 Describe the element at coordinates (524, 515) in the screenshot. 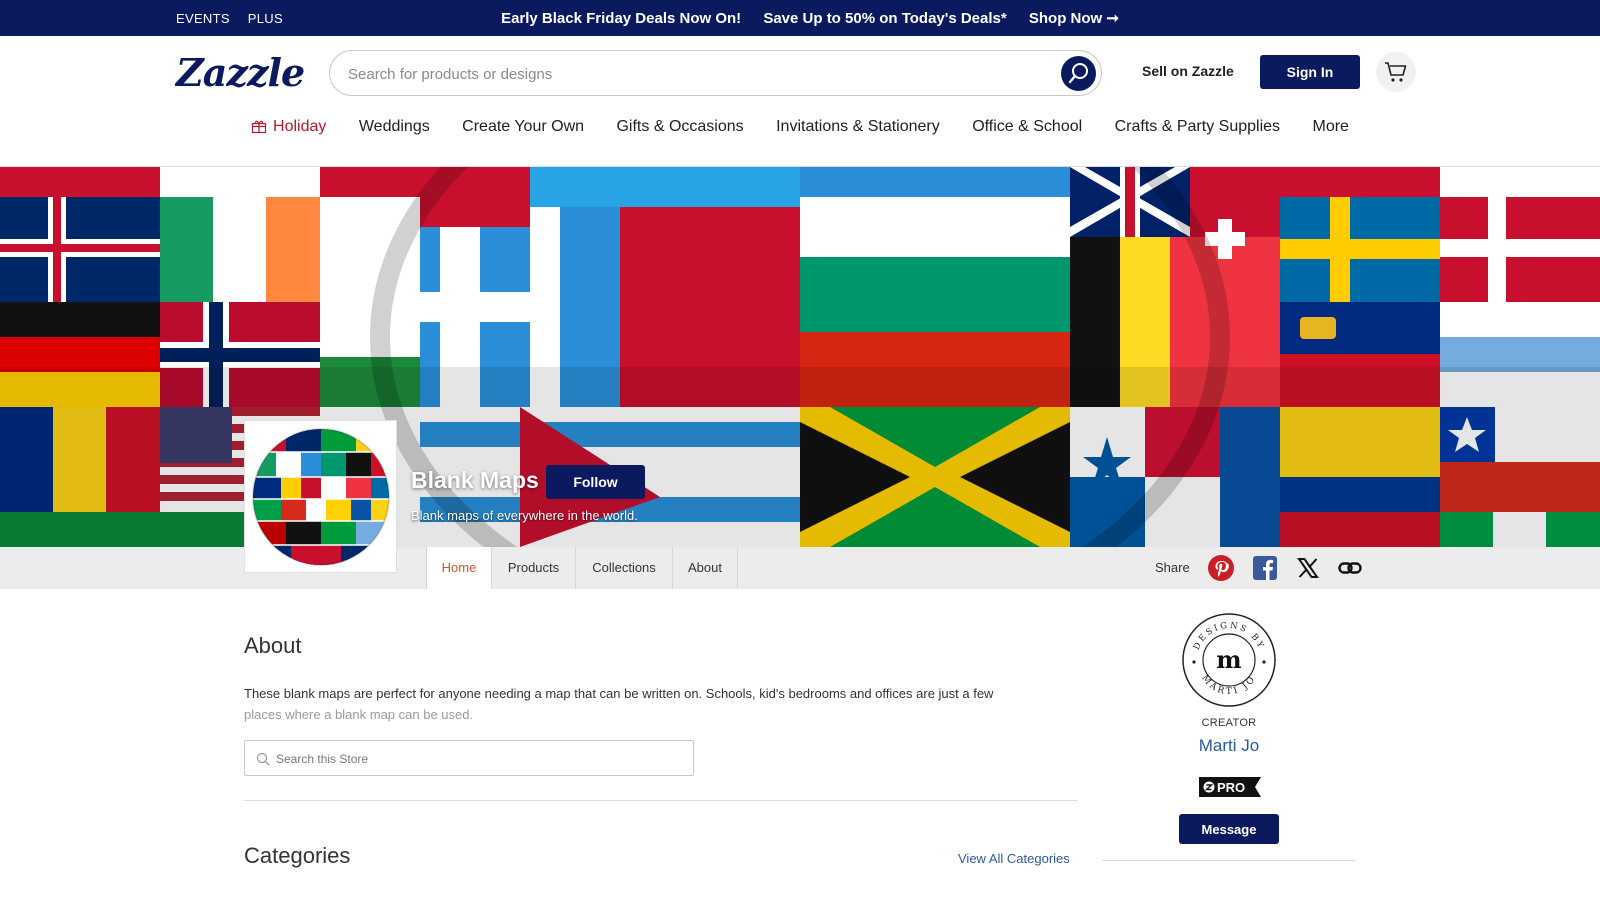

I see `store-tagline: Blank maps of everywhere in the world.` at that location.